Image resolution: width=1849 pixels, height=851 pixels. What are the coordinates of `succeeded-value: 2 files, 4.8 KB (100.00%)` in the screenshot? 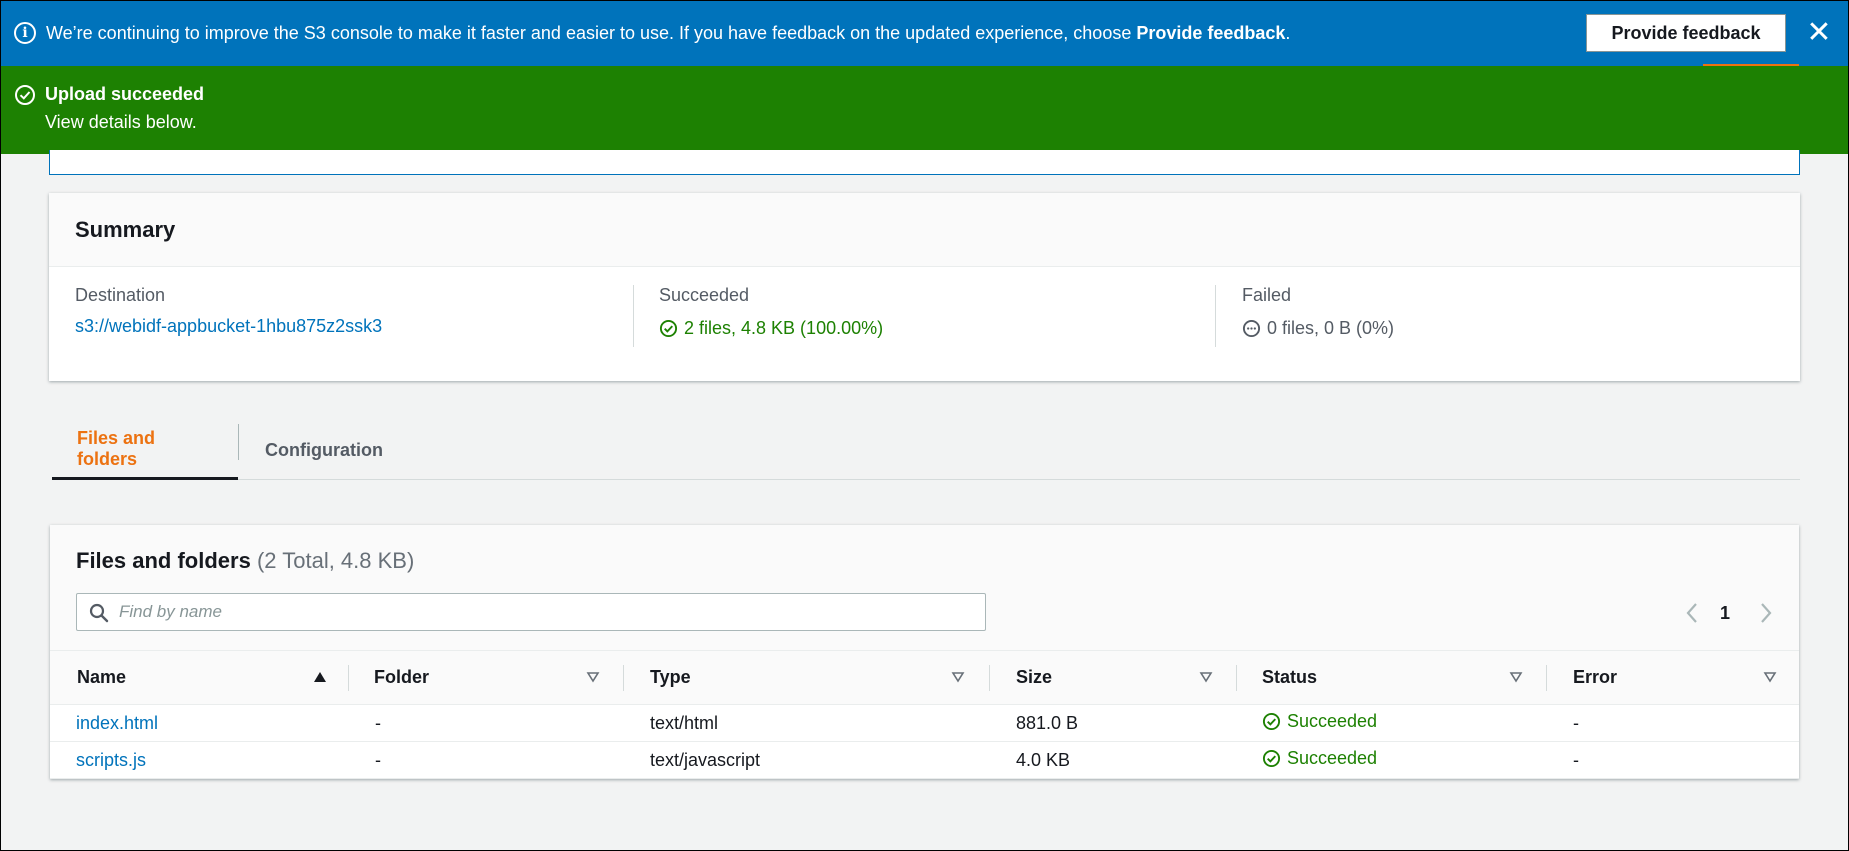 It's located at (784, 328).